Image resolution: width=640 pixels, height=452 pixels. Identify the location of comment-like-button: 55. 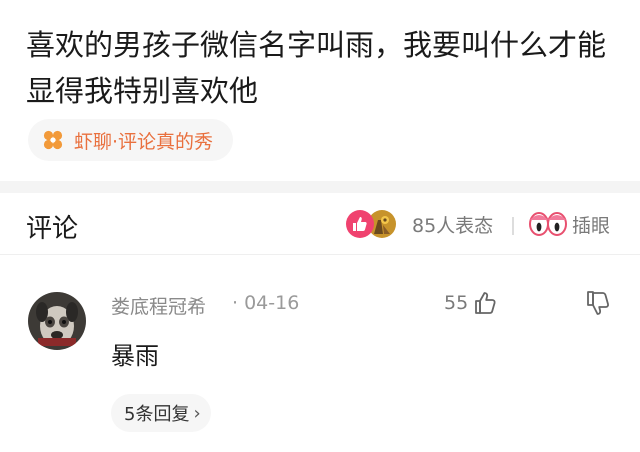
(471, 303).